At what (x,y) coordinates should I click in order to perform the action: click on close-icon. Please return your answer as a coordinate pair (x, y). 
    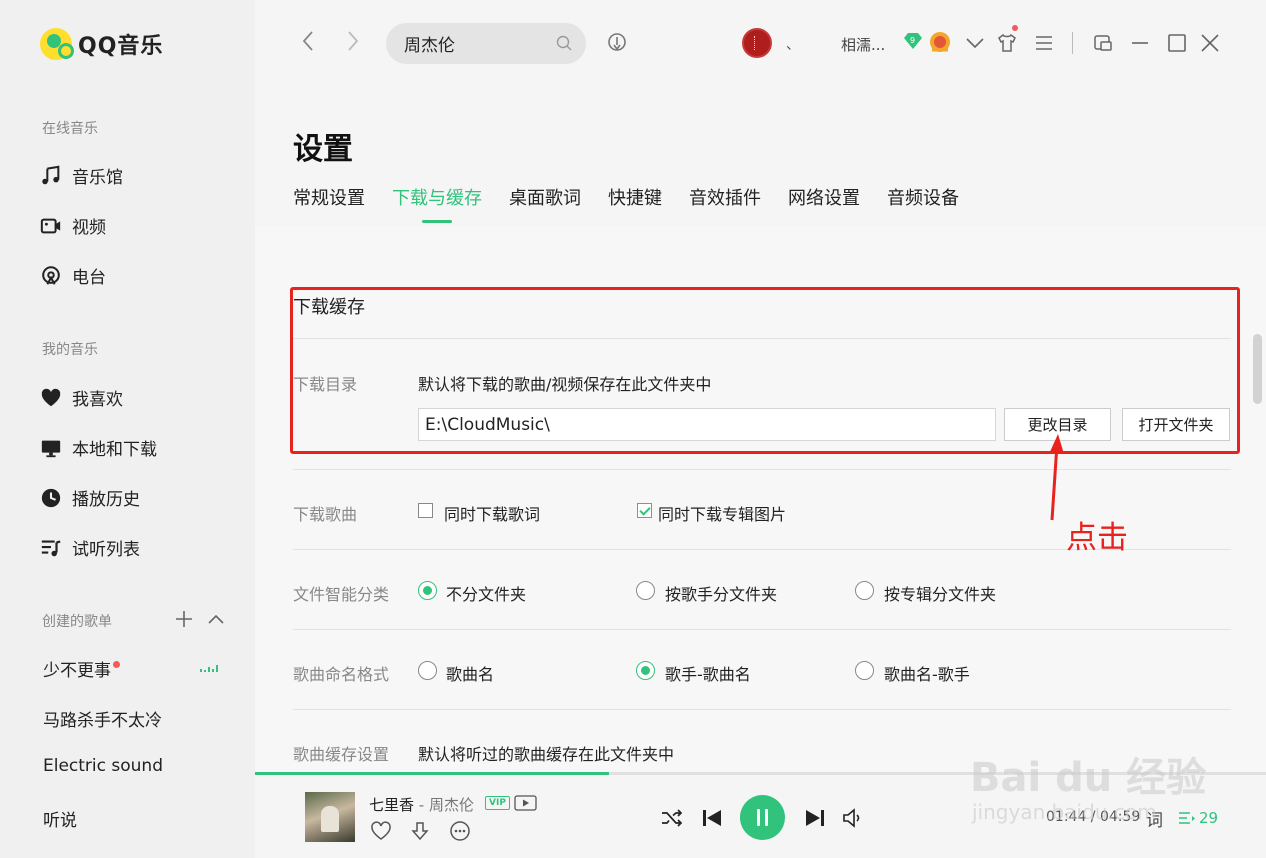
    Looking at the image, I should click on (1210, 43).